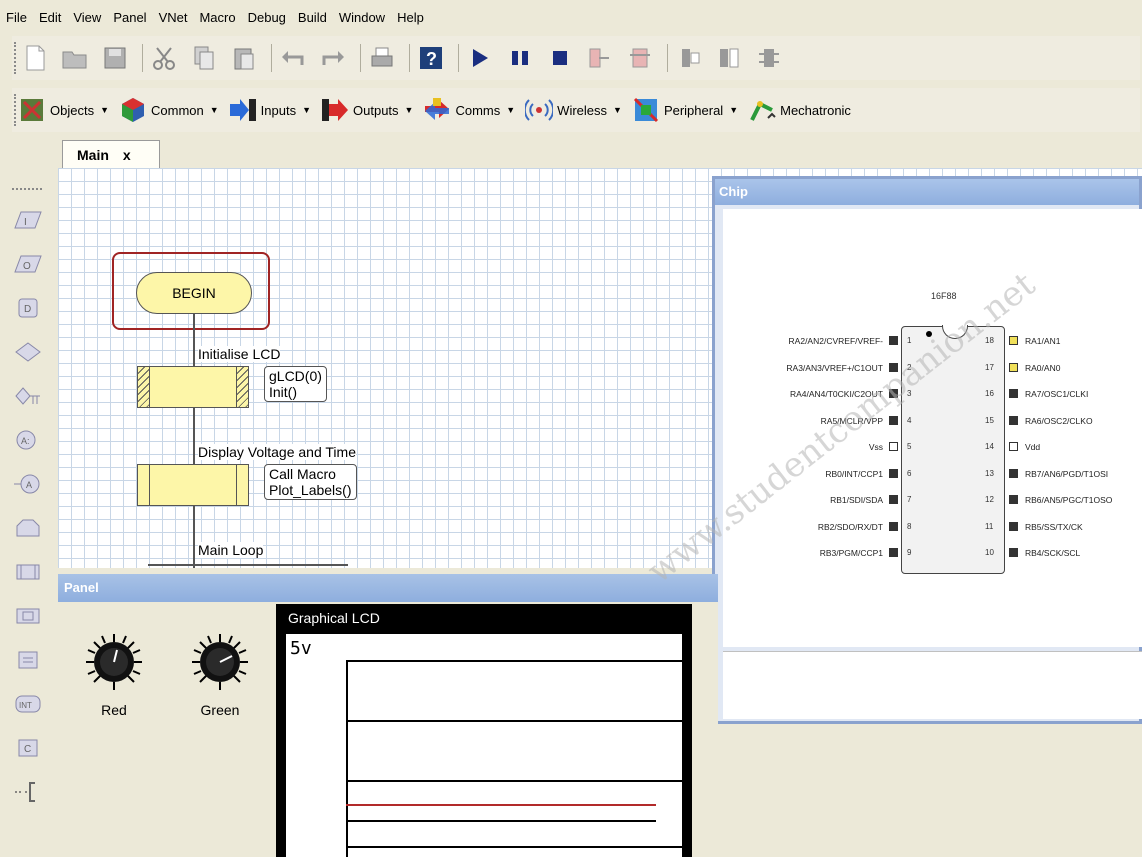 Image resolution: width=1142 pixels, height=857 pixels. What do you see at coordinates (333, 58) in the screenshot?
I see `redo-icon` at bounding box center [333, 58].